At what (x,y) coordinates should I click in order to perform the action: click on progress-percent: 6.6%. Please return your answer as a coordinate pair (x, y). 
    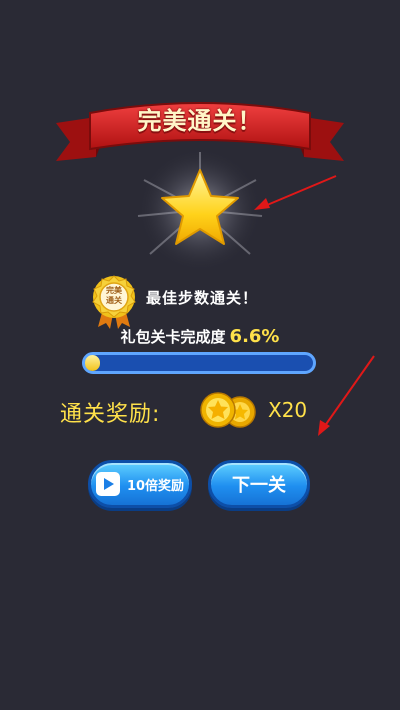
    Looking at the image, I should click on (254, 336).